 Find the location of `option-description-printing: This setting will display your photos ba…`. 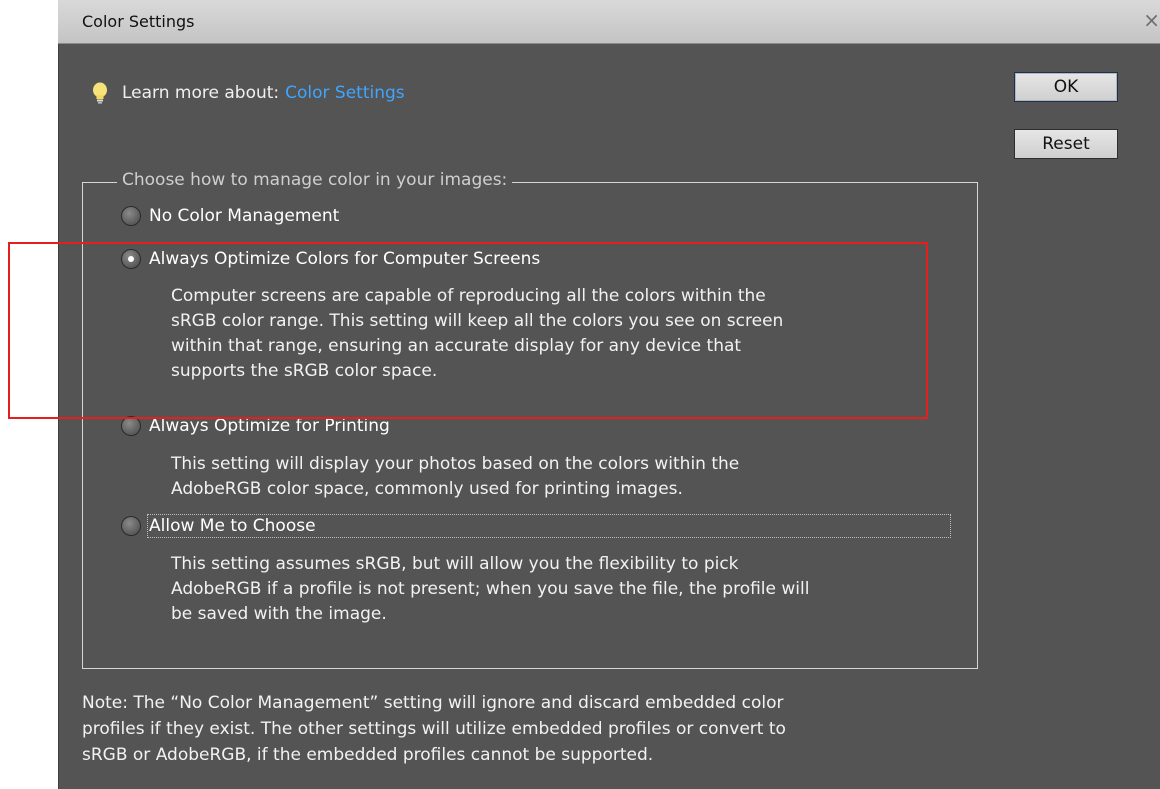

option-description-printing: This setting will display your photos ba… is located at coordinates (571, 477).